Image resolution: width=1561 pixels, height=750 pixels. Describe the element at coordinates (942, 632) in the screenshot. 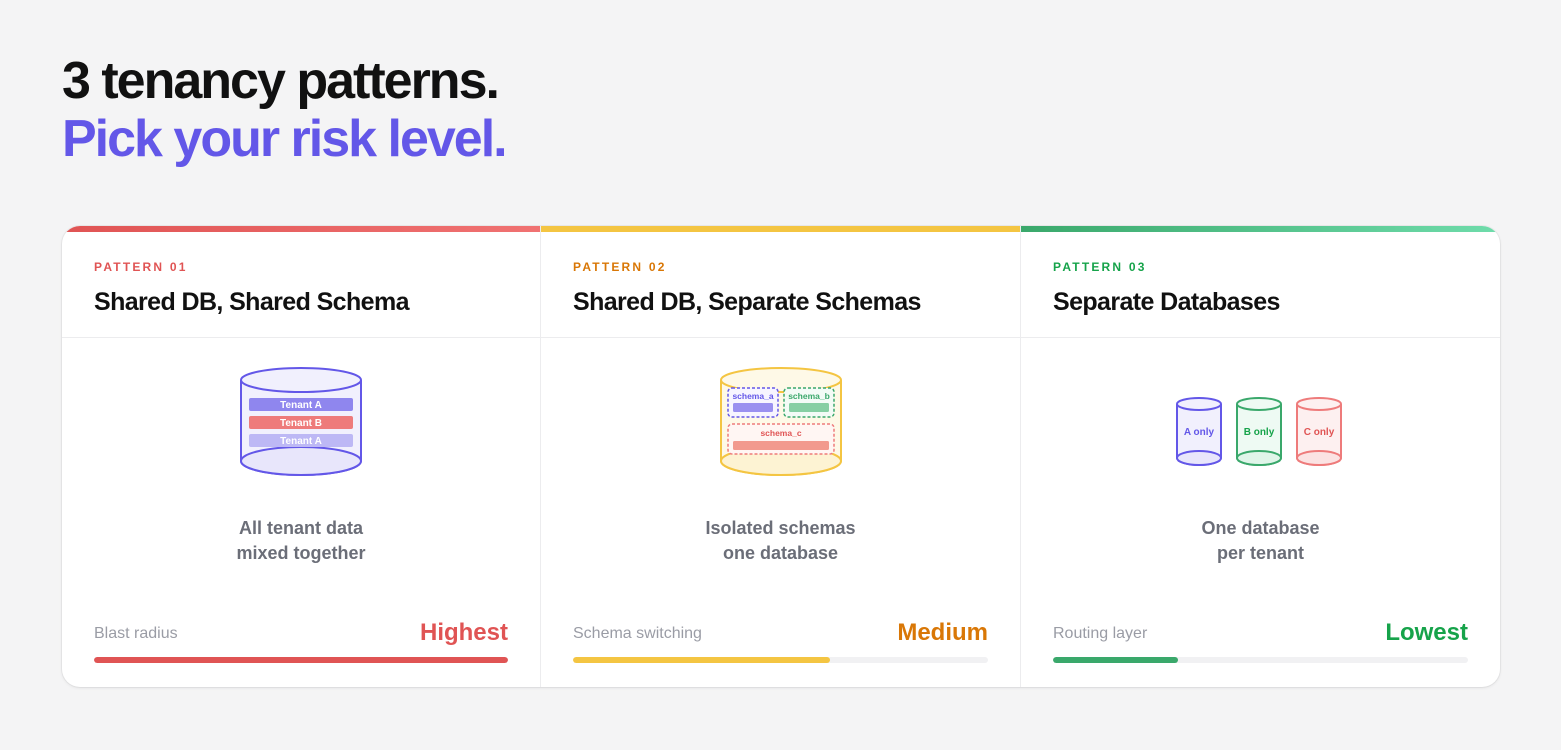

I see `pattern-2-metric-value: Medium` at that location.